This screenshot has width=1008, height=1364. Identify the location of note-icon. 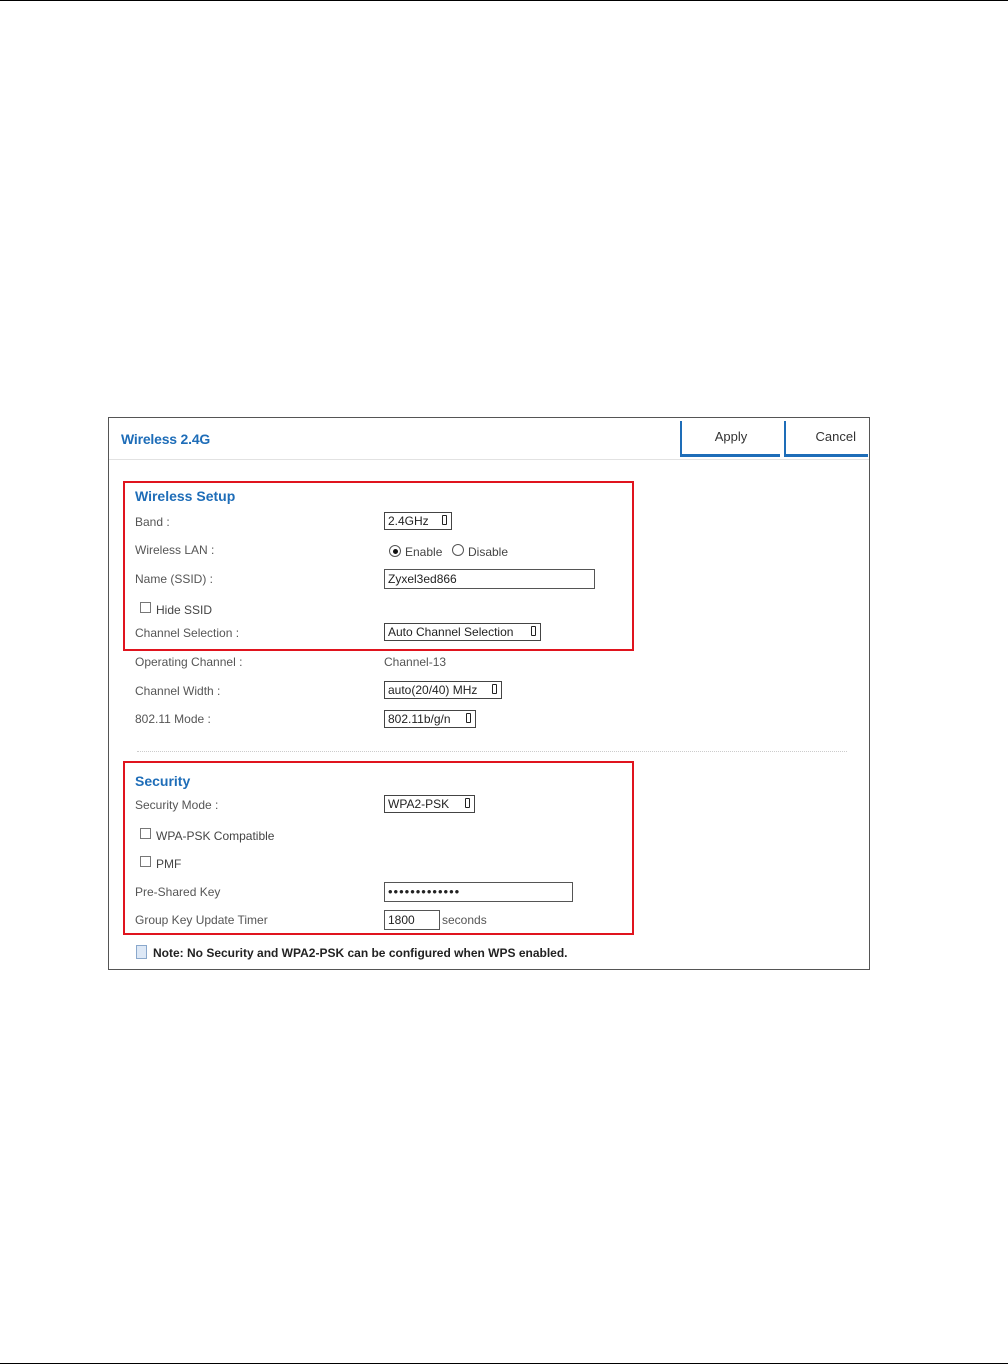
(141, 952).